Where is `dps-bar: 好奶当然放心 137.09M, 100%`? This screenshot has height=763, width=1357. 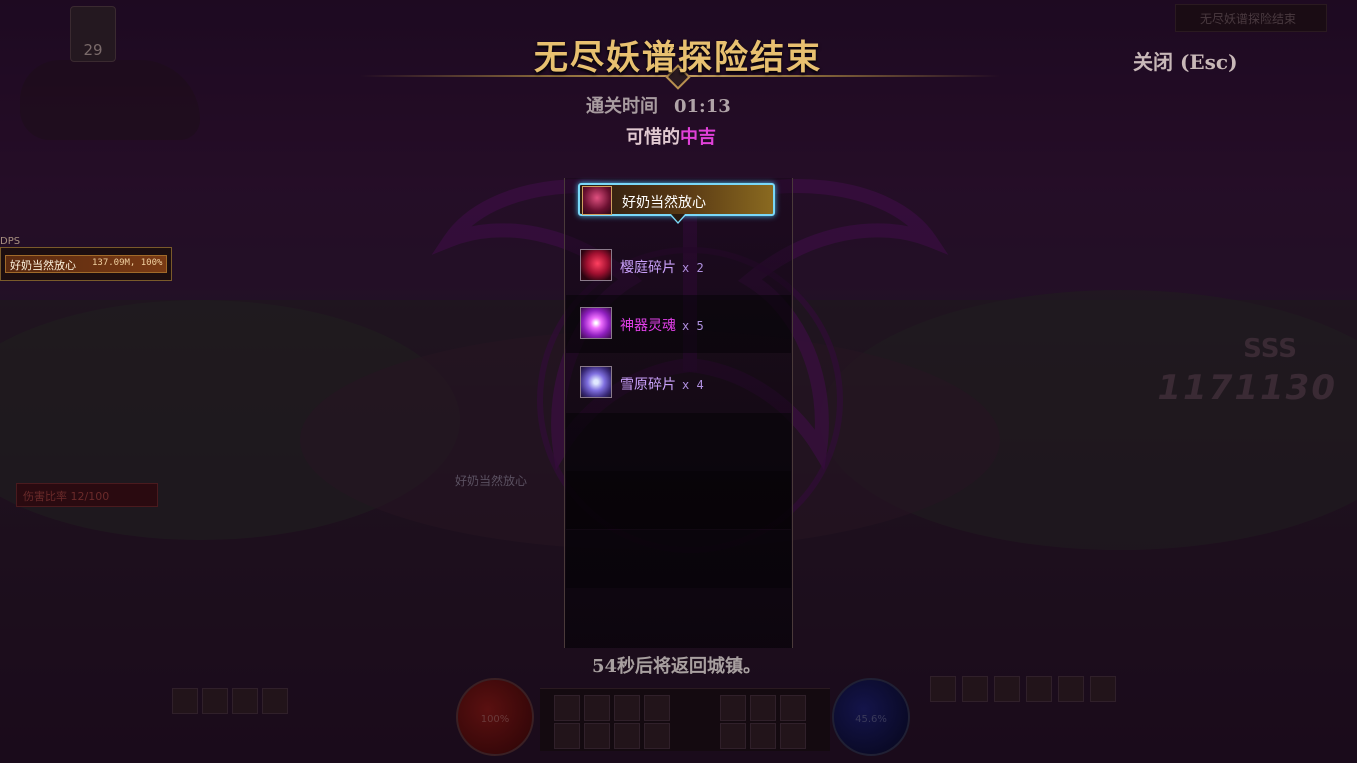
dps-bar: 好奶当然放心 137.09M, 100% is located at coordinates (86, 264).